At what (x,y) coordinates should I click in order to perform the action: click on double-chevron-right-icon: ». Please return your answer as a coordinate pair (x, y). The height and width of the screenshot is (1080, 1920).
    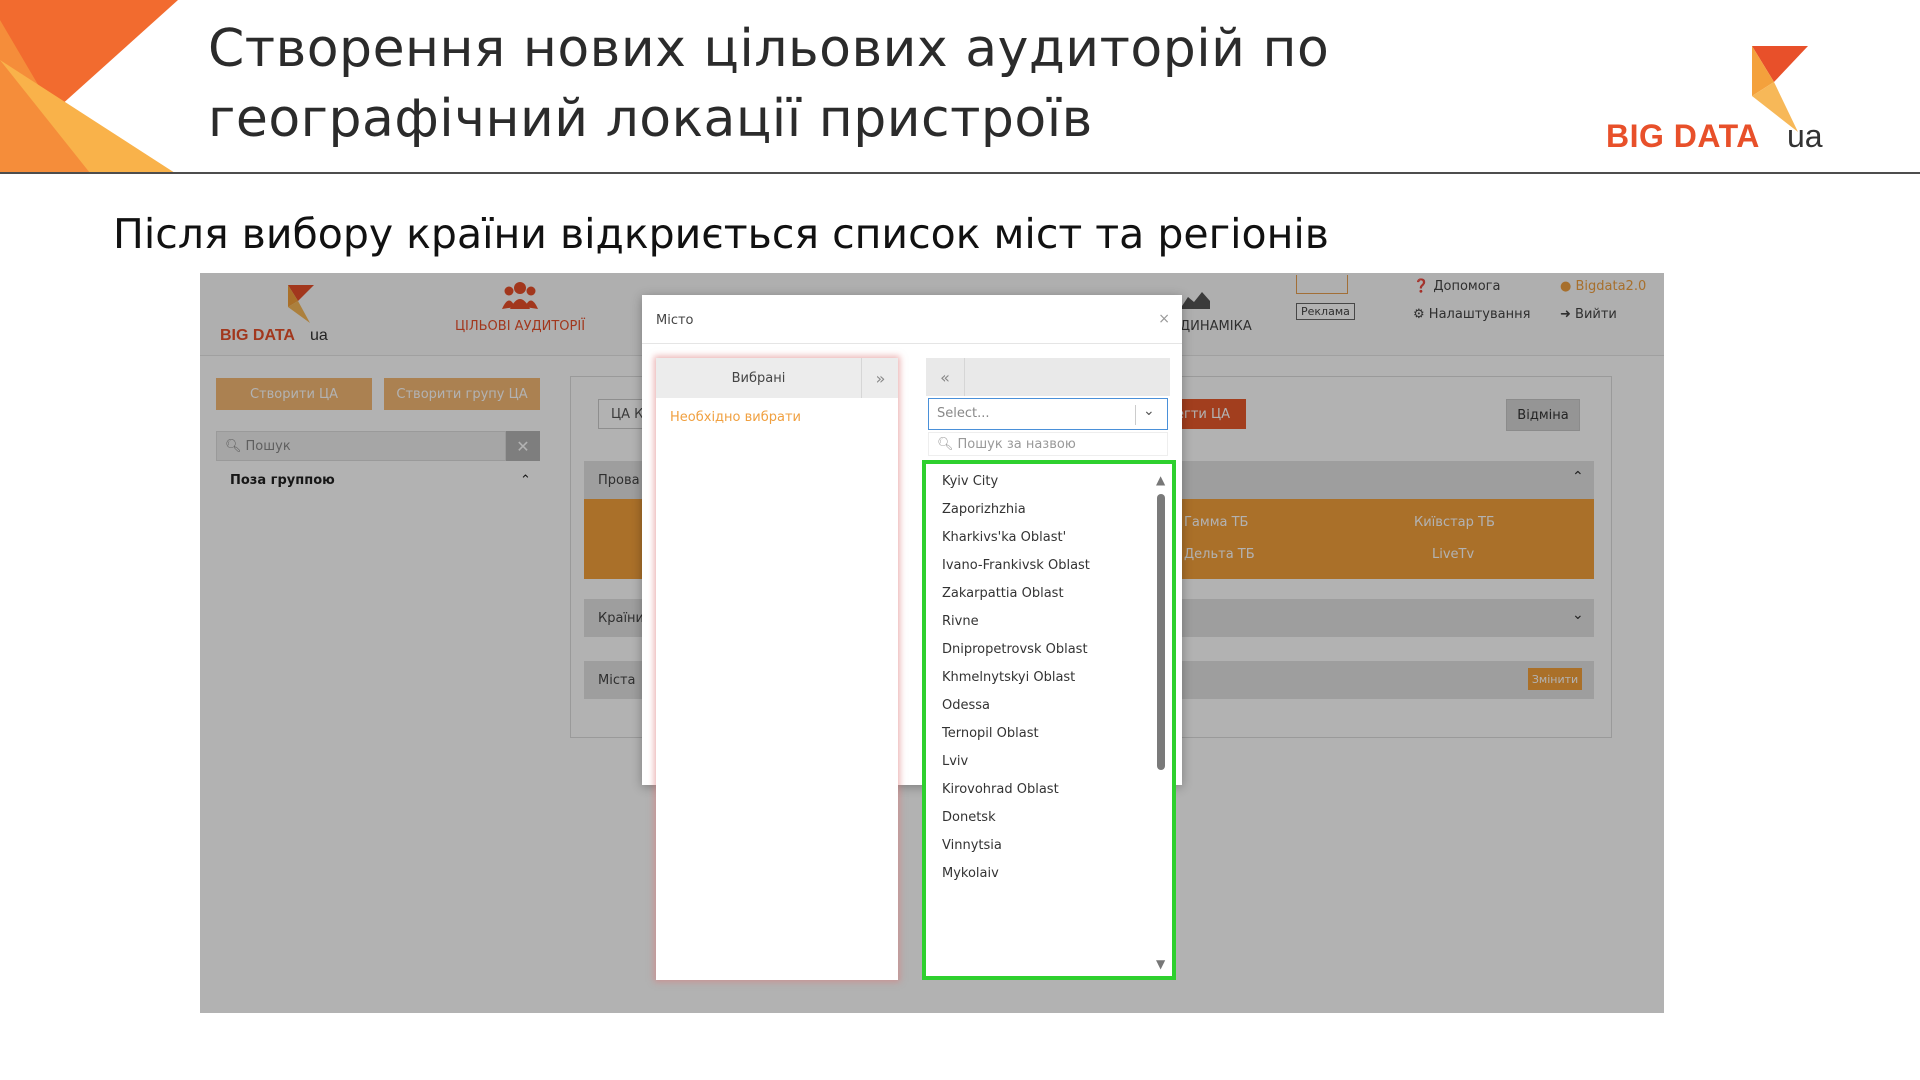
    Looking at the image, I should click on (880, 378).